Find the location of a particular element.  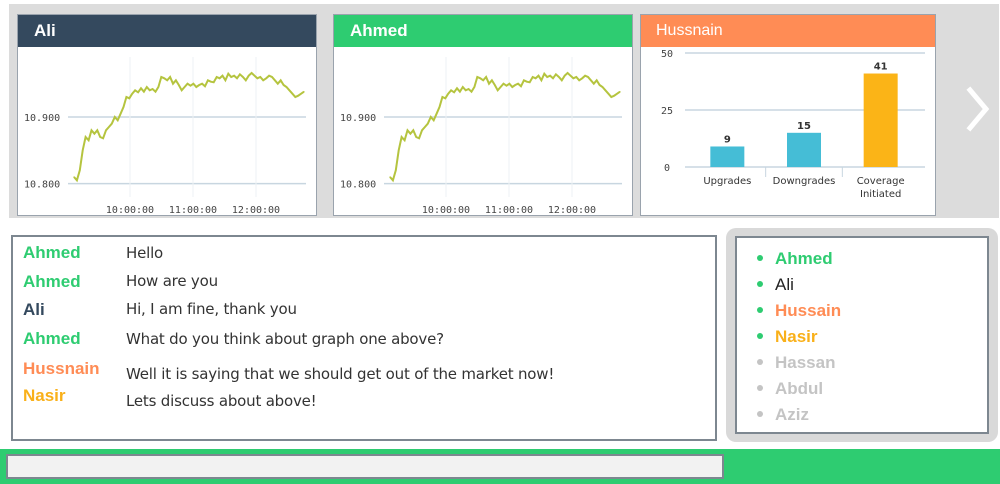

chart-card-ali: Ali 10.900 10.800 10:00:00 11:00:00 12:00:00 is located at coordinates (167, 115).